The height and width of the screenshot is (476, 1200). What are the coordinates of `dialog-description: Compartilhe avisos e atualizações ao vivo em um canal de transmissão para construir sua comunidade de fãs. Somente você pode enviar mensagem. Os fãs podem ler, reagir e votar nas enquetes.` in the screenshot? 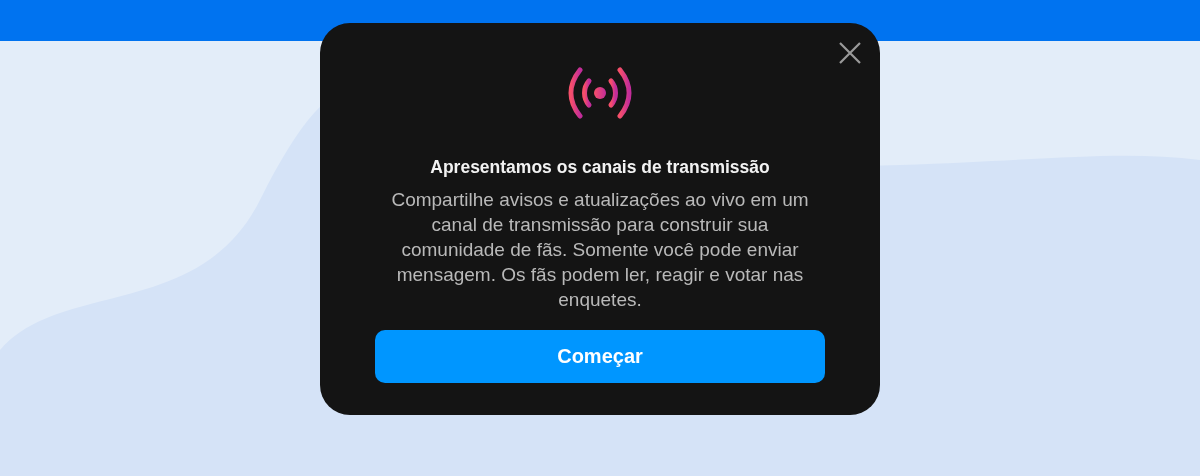 It's located at (600, 250).